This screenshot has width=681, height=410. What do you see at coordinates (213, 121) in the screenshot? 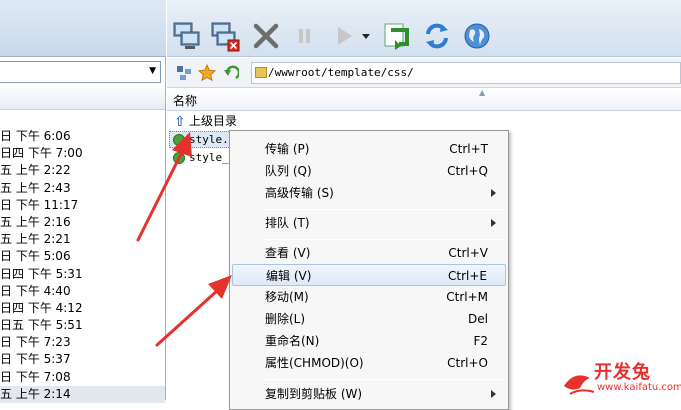
I see `file-name: 上级目录` at bounding box center [213, 121].